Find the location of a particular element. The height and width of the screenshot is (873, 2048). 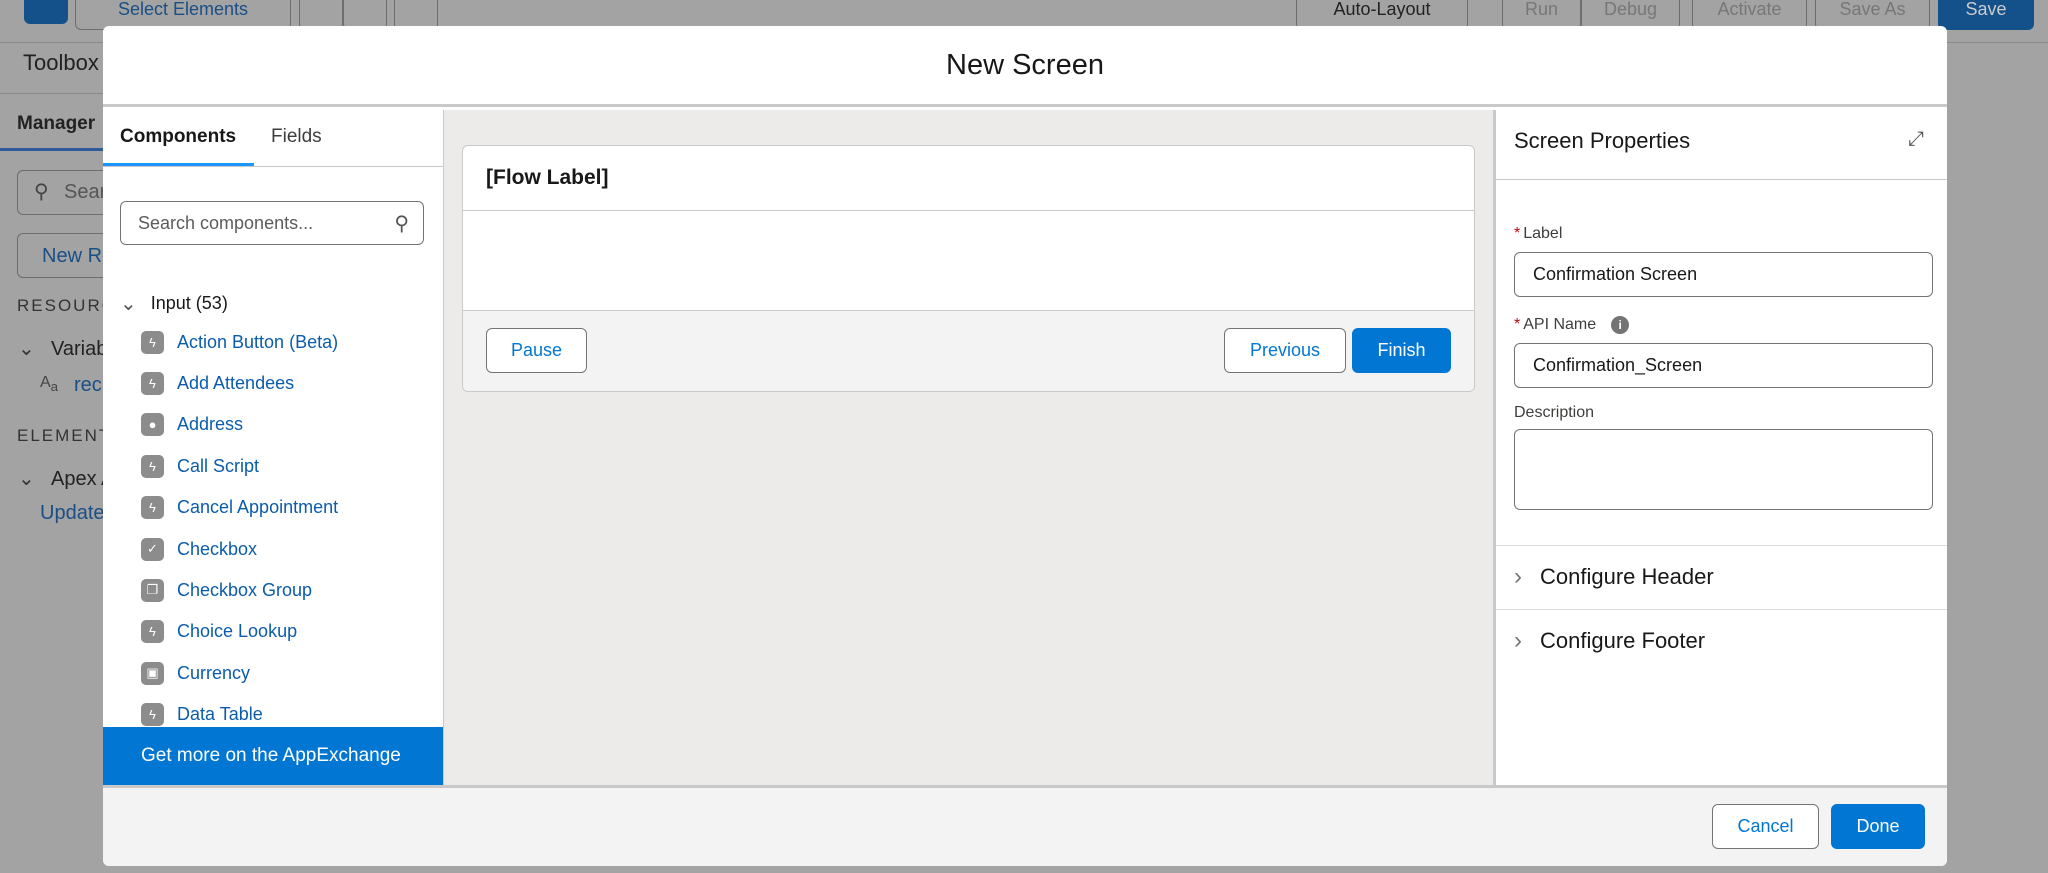

component-item: ▣ Currency is located at coordinates (195, 673).